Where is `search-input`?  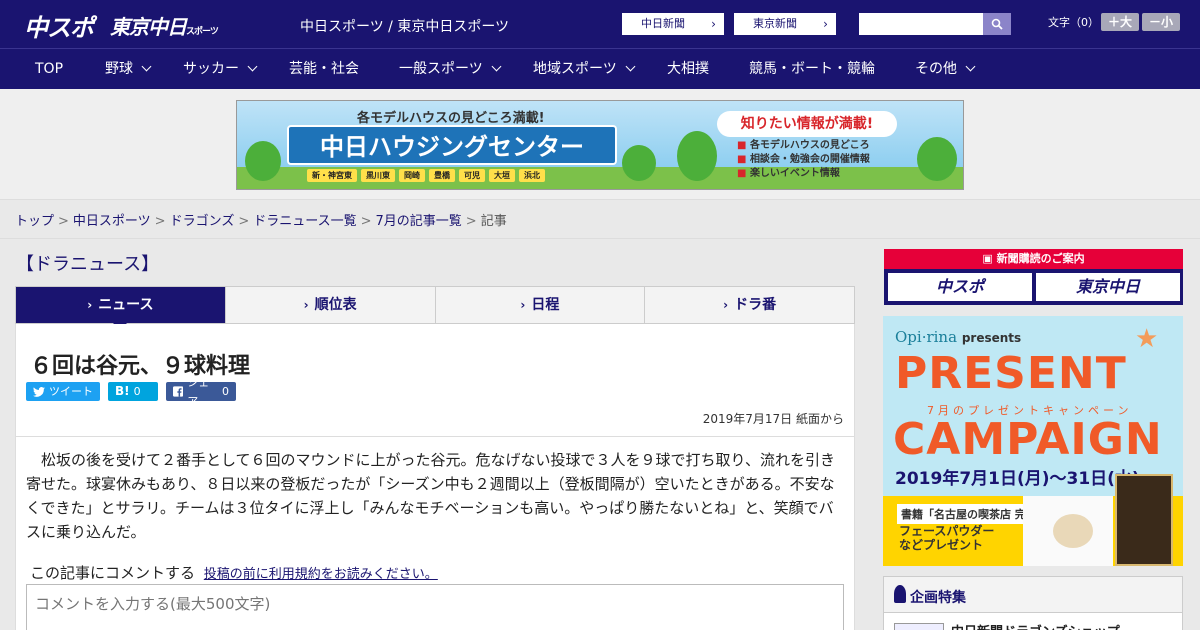 search-input is located at coordinates (921, 24).